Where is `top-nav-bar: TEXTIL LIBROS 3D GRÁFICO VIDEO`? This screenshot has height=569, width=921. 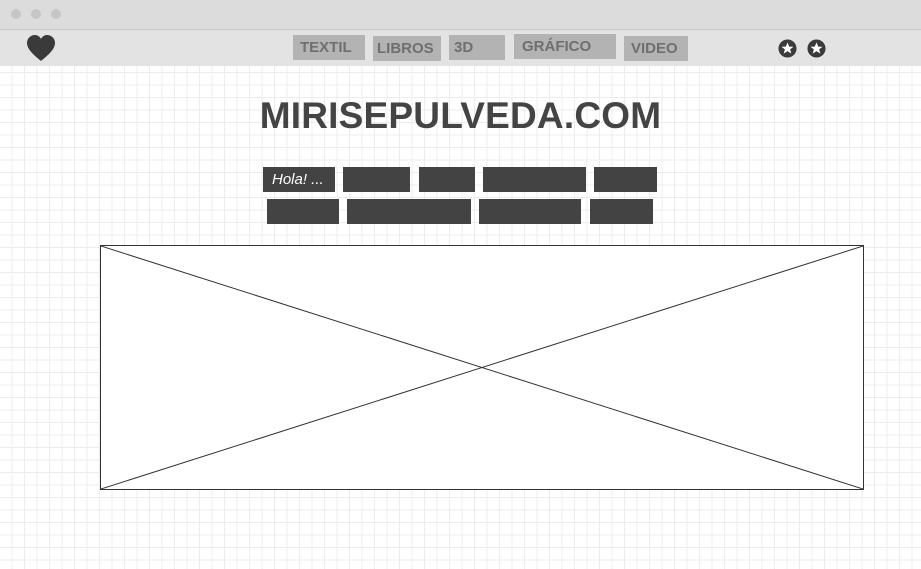 top-nav-bar: TEXTIL LIBROS 3D GRÁFICO VIDEO is located at coordinates (460, 48).